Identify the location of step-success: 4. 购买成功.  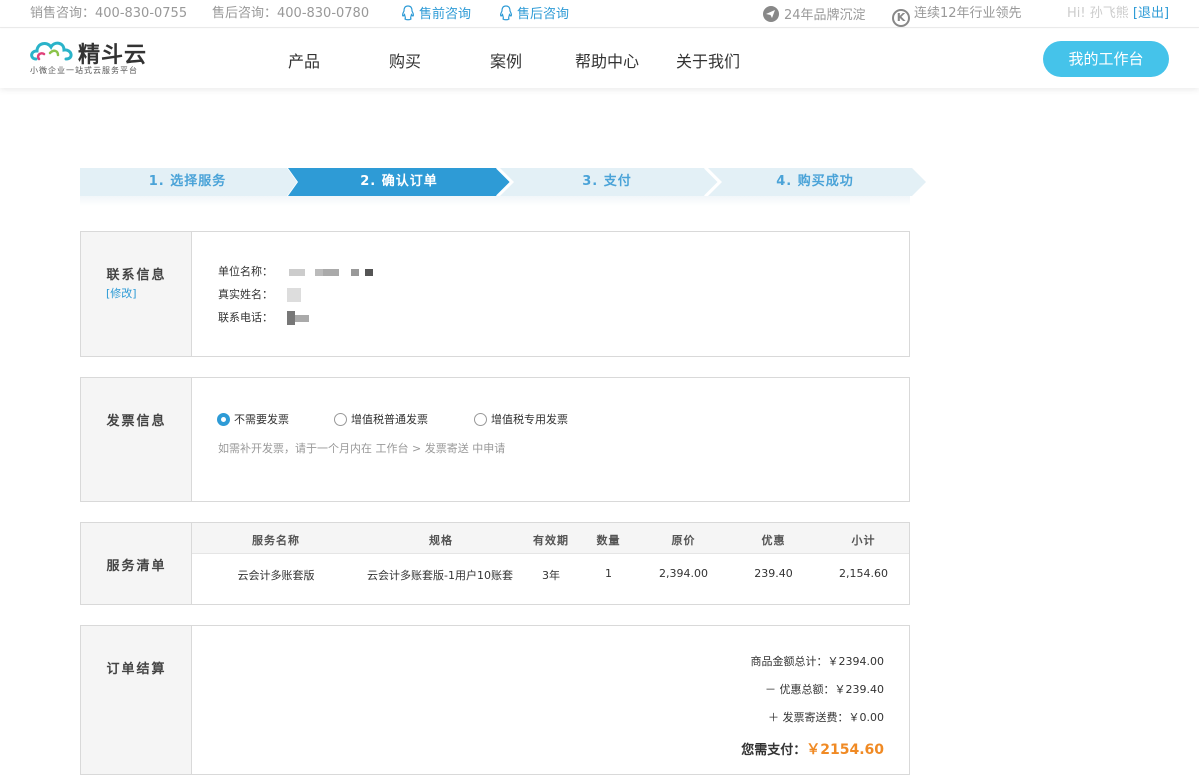
(815, 182).